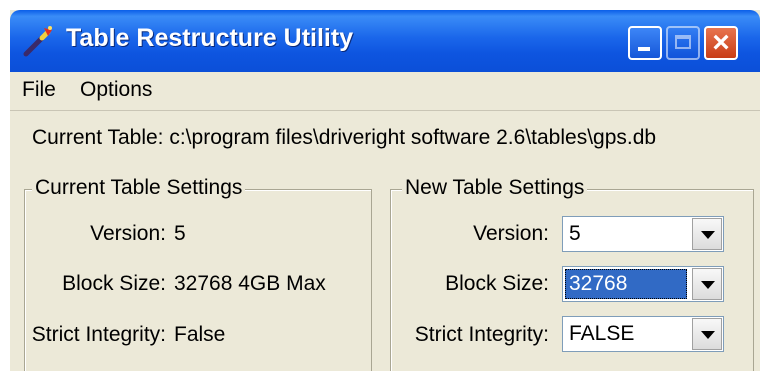  I want to click on new-strict-integrity-dropdown-button, so click(707, 334).